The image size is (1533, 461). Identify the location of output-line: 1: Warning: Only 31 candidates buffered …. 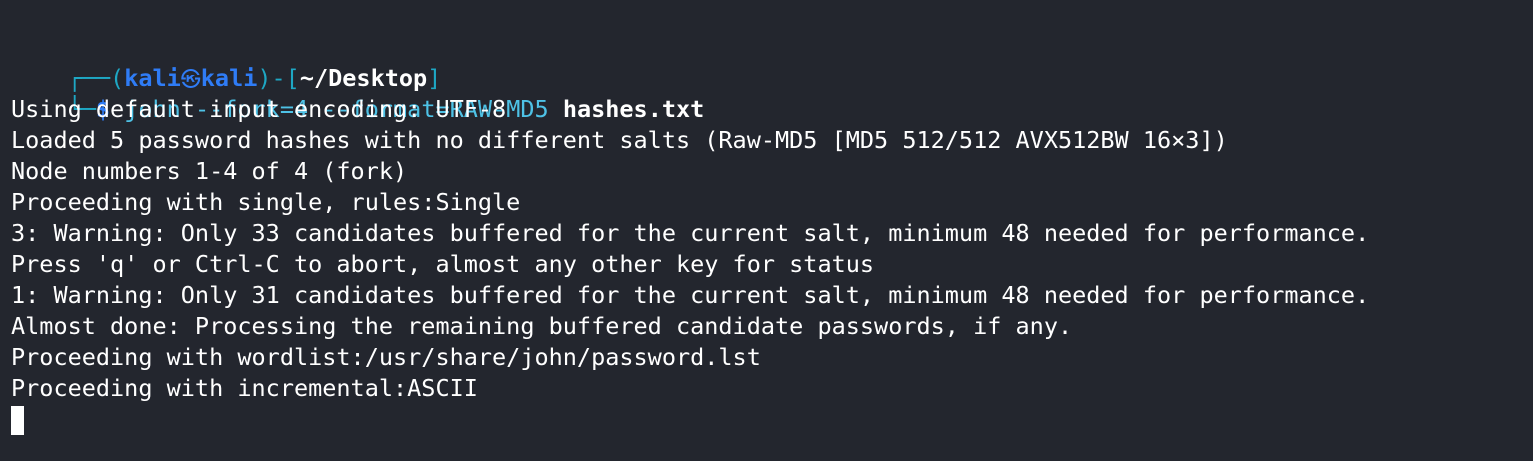
(690, 295).